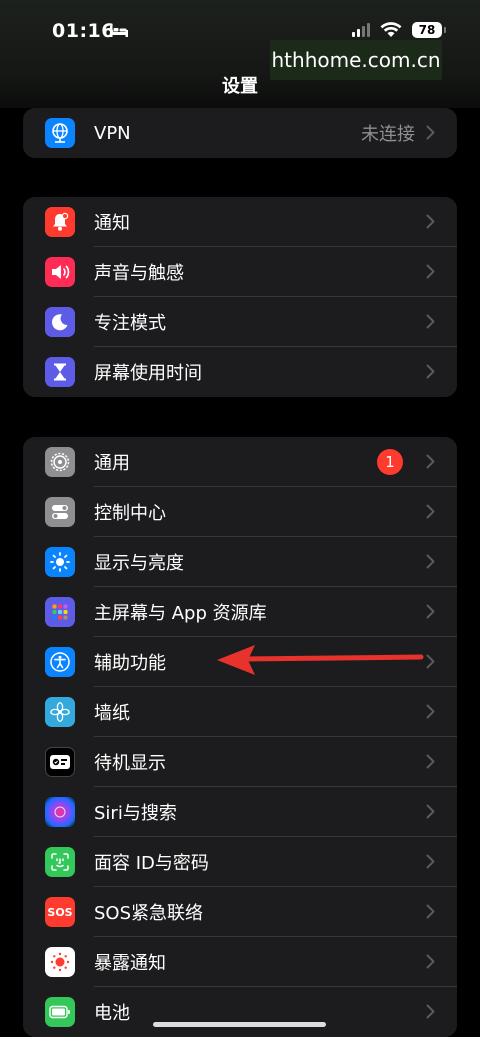  Describe the element at coordinates (130, 763) in the screenshot. I see `row-label: 待机显示` at that location.